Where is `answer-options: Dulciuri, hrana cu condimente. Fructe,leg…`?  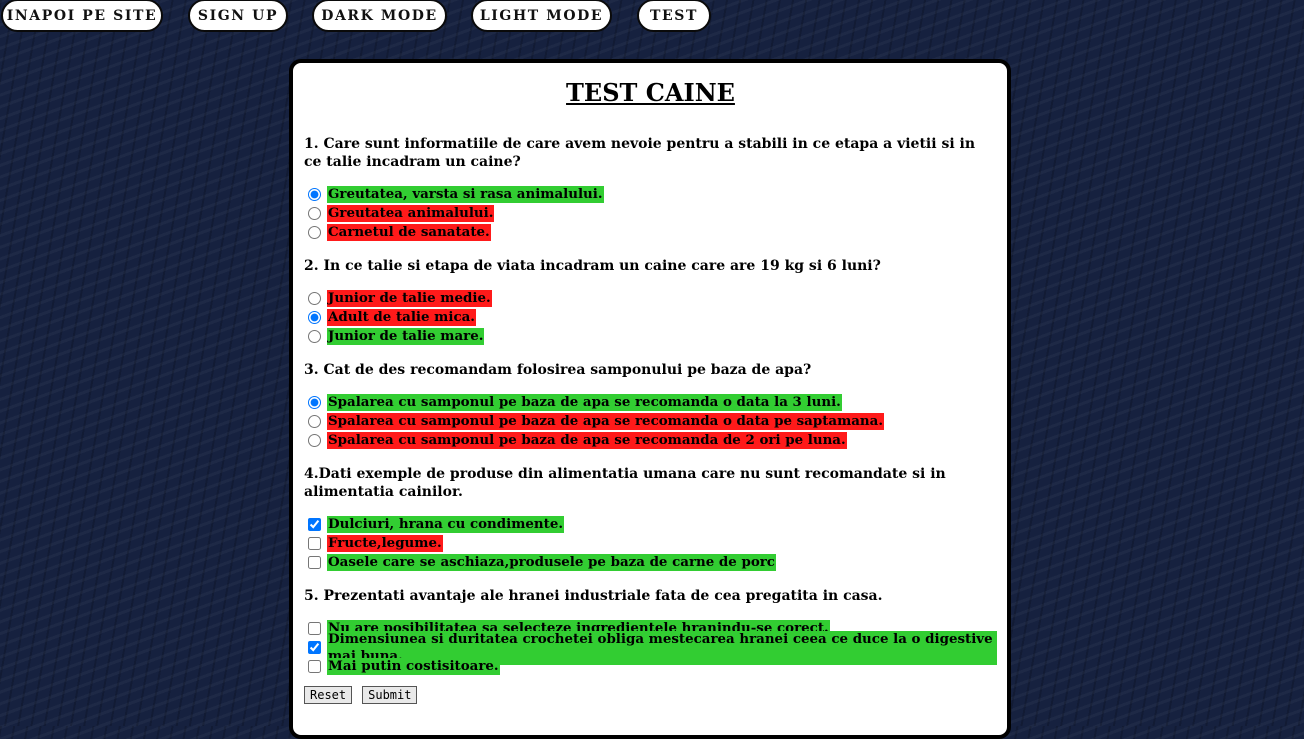
answer-options: Dulciuri, hrana cu condimente. Fructe,leg… is located at coordinates (650, 543).